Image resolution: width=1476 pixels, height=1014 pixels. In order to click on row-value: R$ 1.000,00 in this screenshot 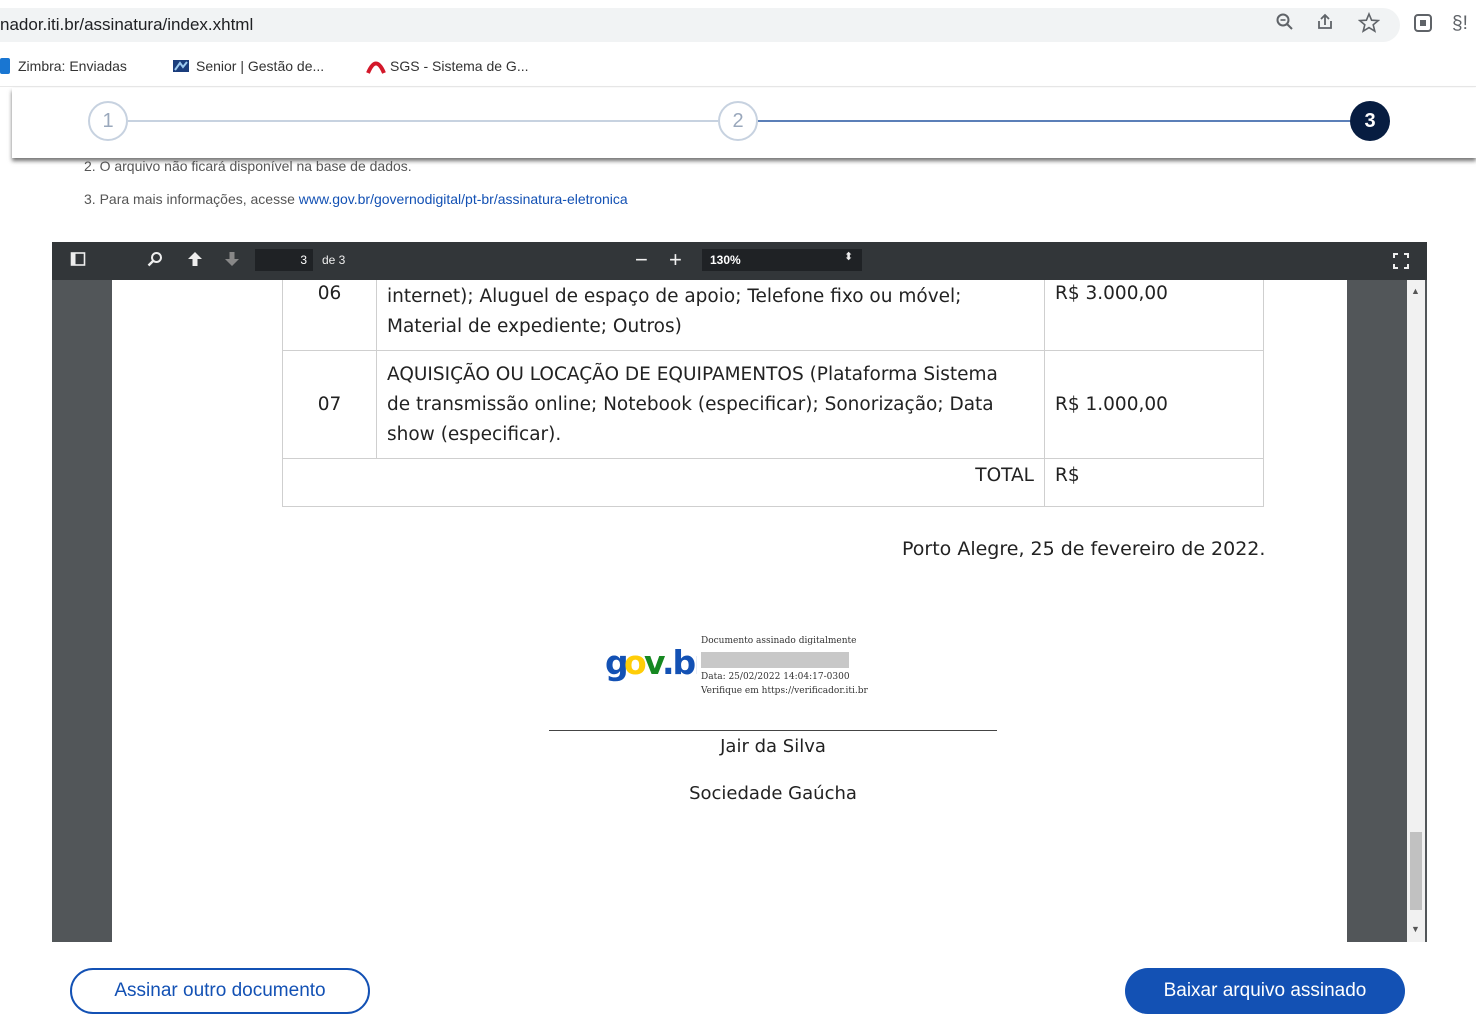, I will do `click(1154, 404)`.